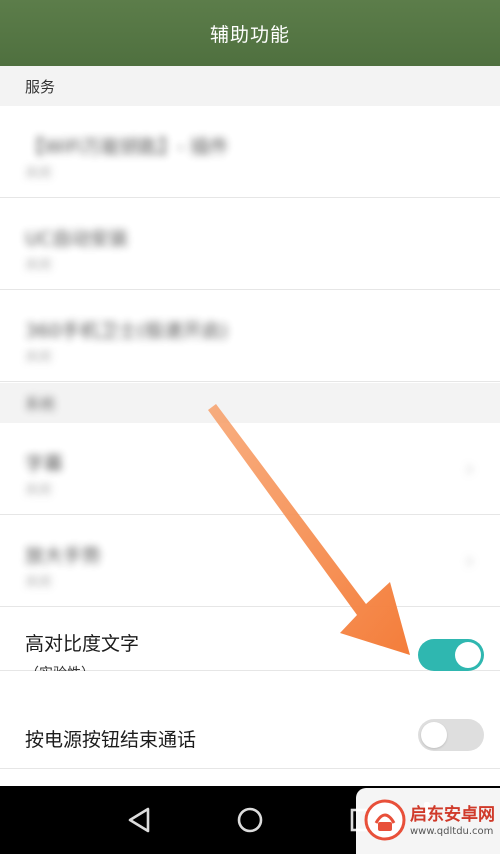 This screenshot has width=500, height=854. I want to click on system-item-title: 字幕, so click(44, 464).